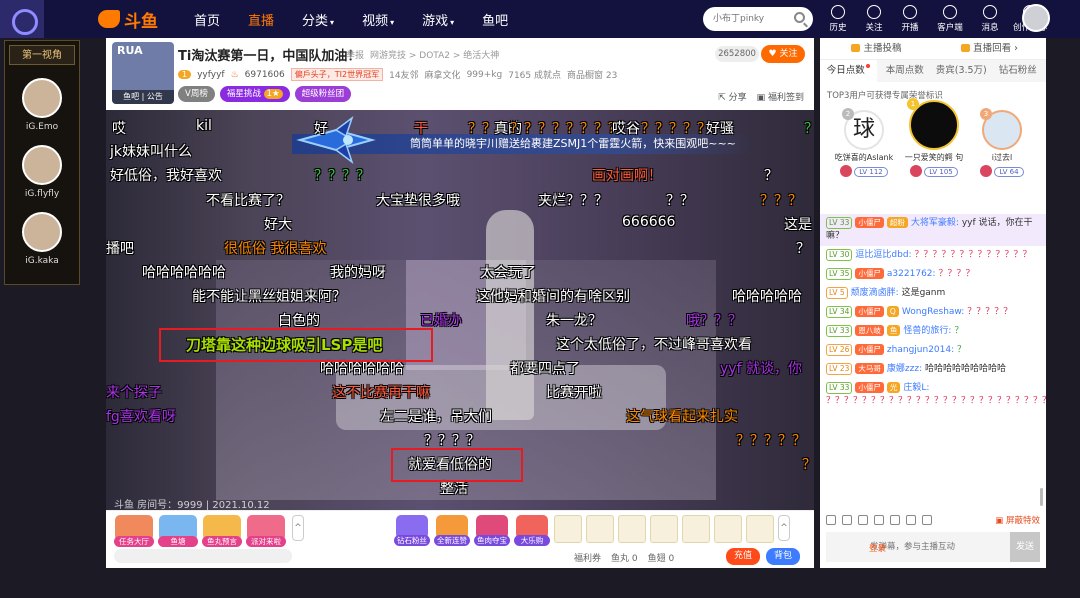 This screenshot has width=1080, height=598. I want to click on welfare-coupon: 福利券, so click(587, 557).